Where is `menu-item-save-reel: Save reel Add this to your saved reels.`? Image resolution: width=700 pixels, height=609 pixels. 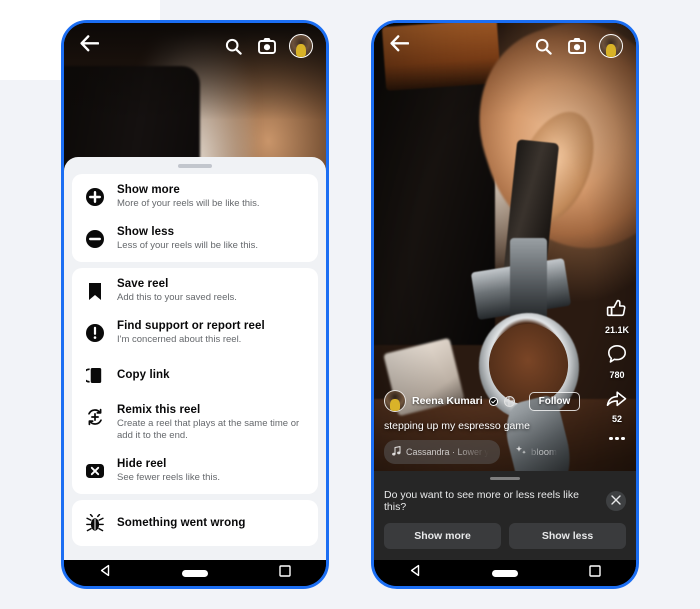
menu-item-save-reel: Save reel Add this to your saved reels. is located at coordinates (195, 291).